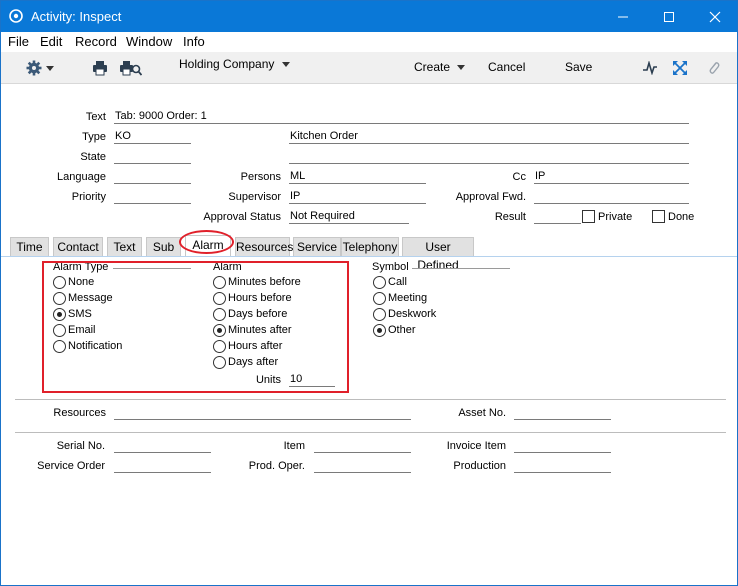 Image resolution: width=738 pixels, height=586 pixels. What do you see at coordinates (317, 246) in the screenshot?
I see `tab-service: Service` at bounding box center [317, 246].